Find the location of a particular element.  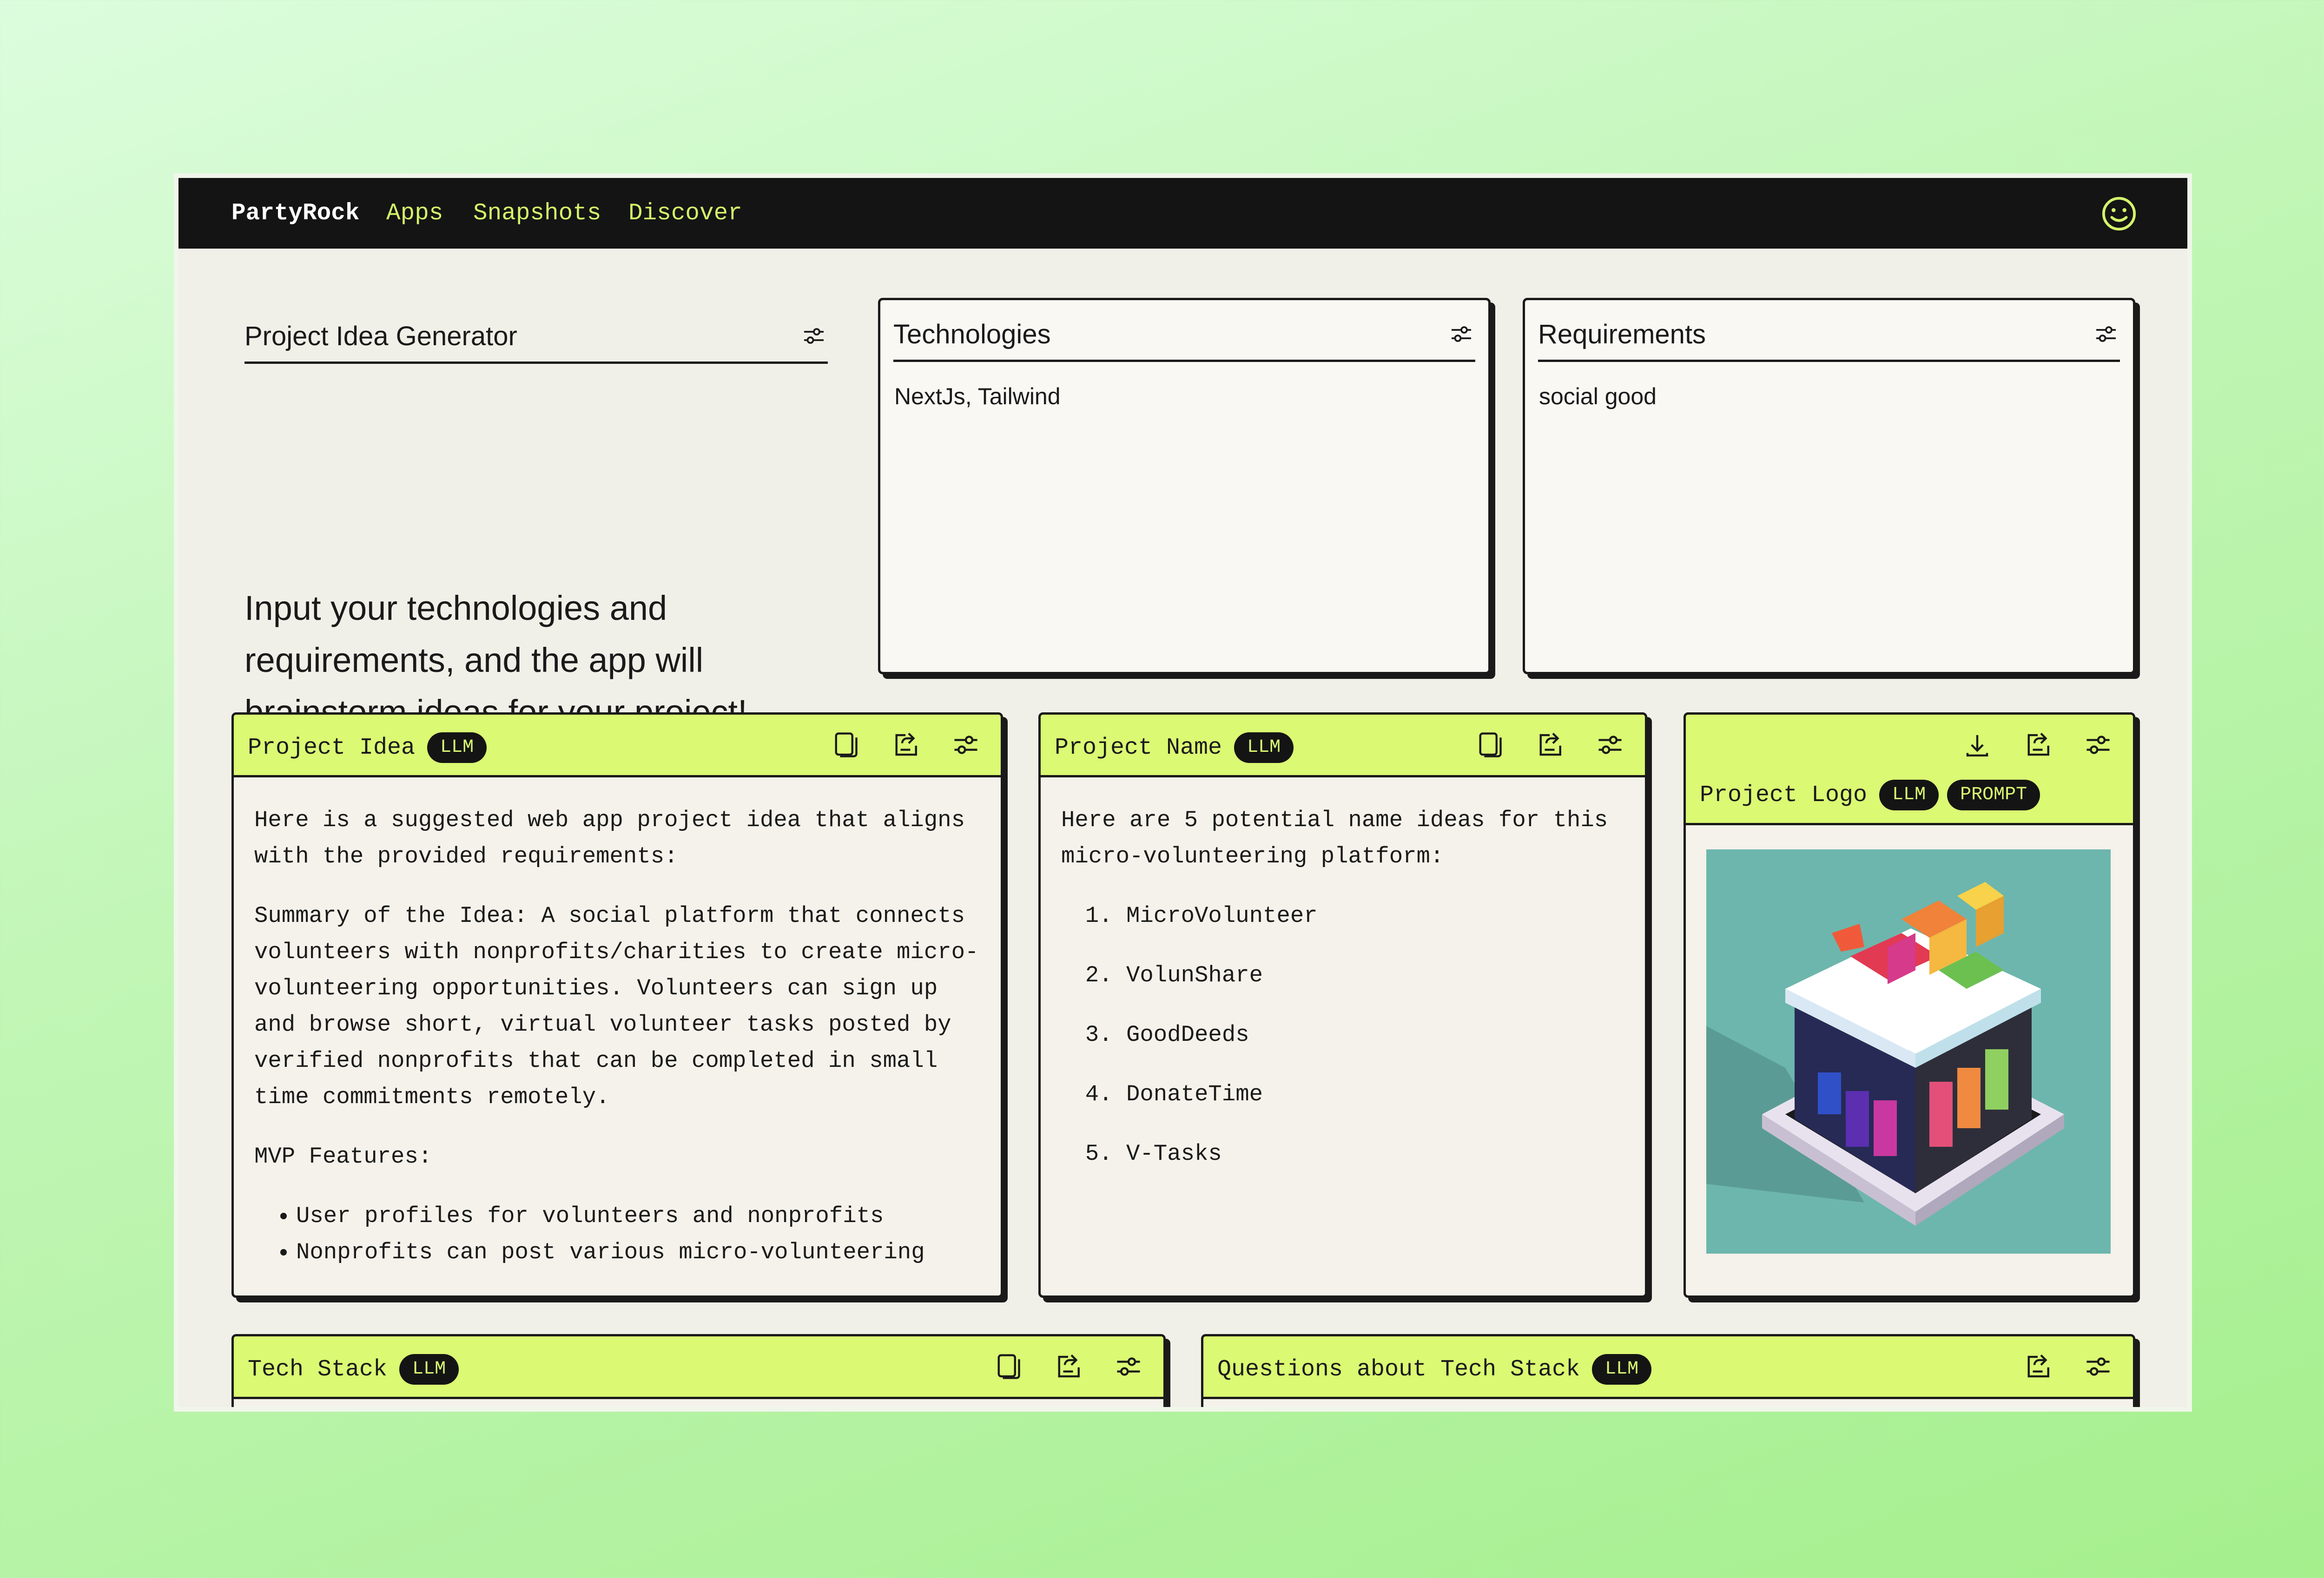

prompt-badge: PROMPT is located at coordinates (1993, 795).